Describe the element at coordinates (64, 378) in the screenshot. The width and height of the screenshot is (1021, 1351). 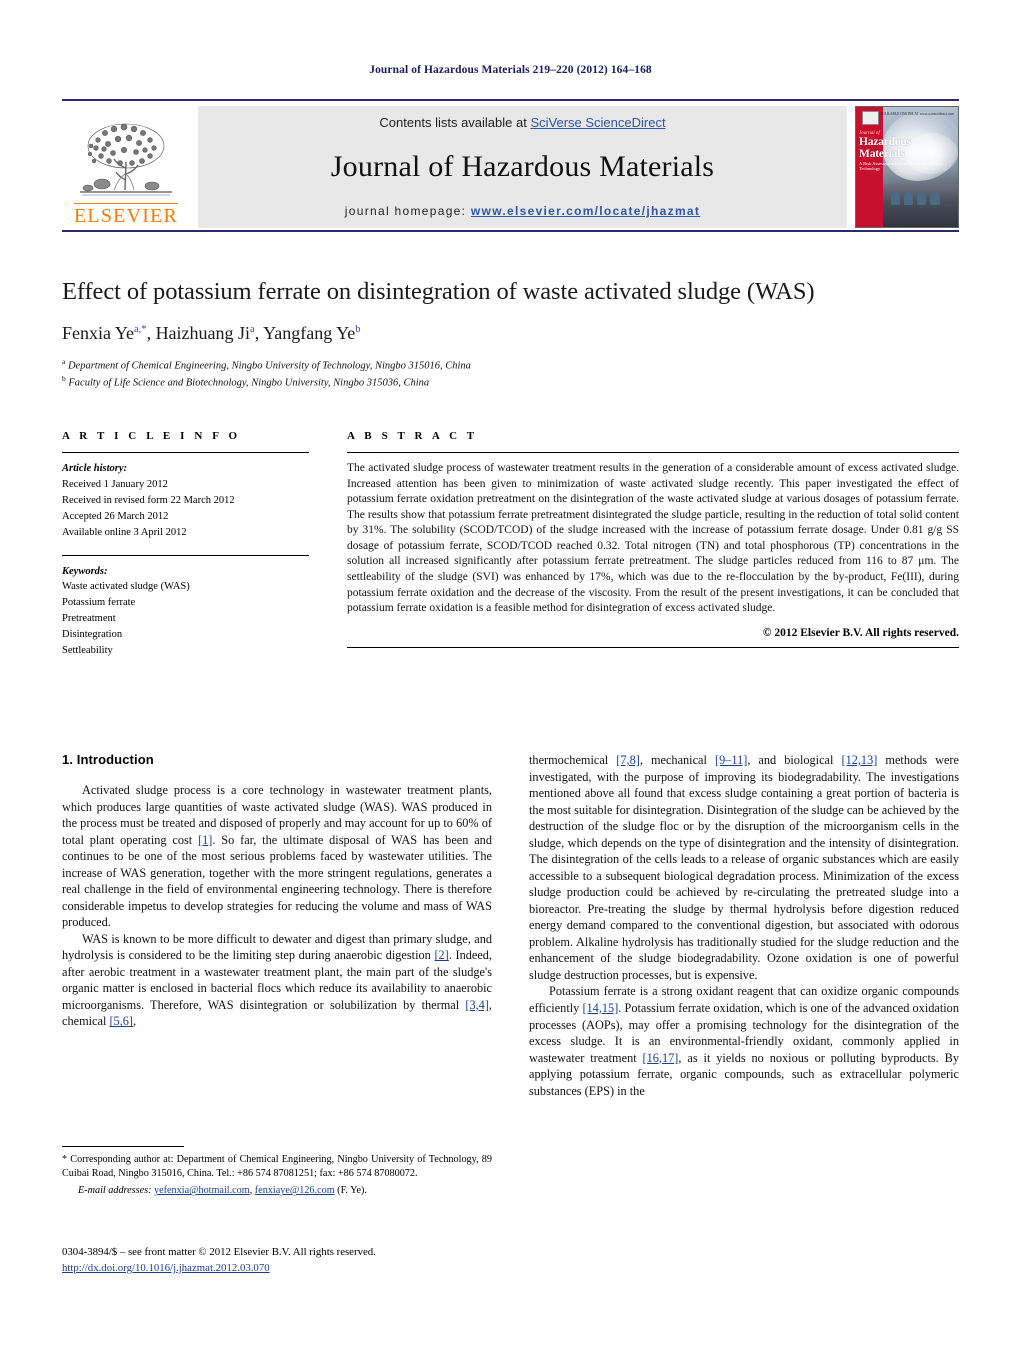
I see `affiliation-mark-b: b` at that location.